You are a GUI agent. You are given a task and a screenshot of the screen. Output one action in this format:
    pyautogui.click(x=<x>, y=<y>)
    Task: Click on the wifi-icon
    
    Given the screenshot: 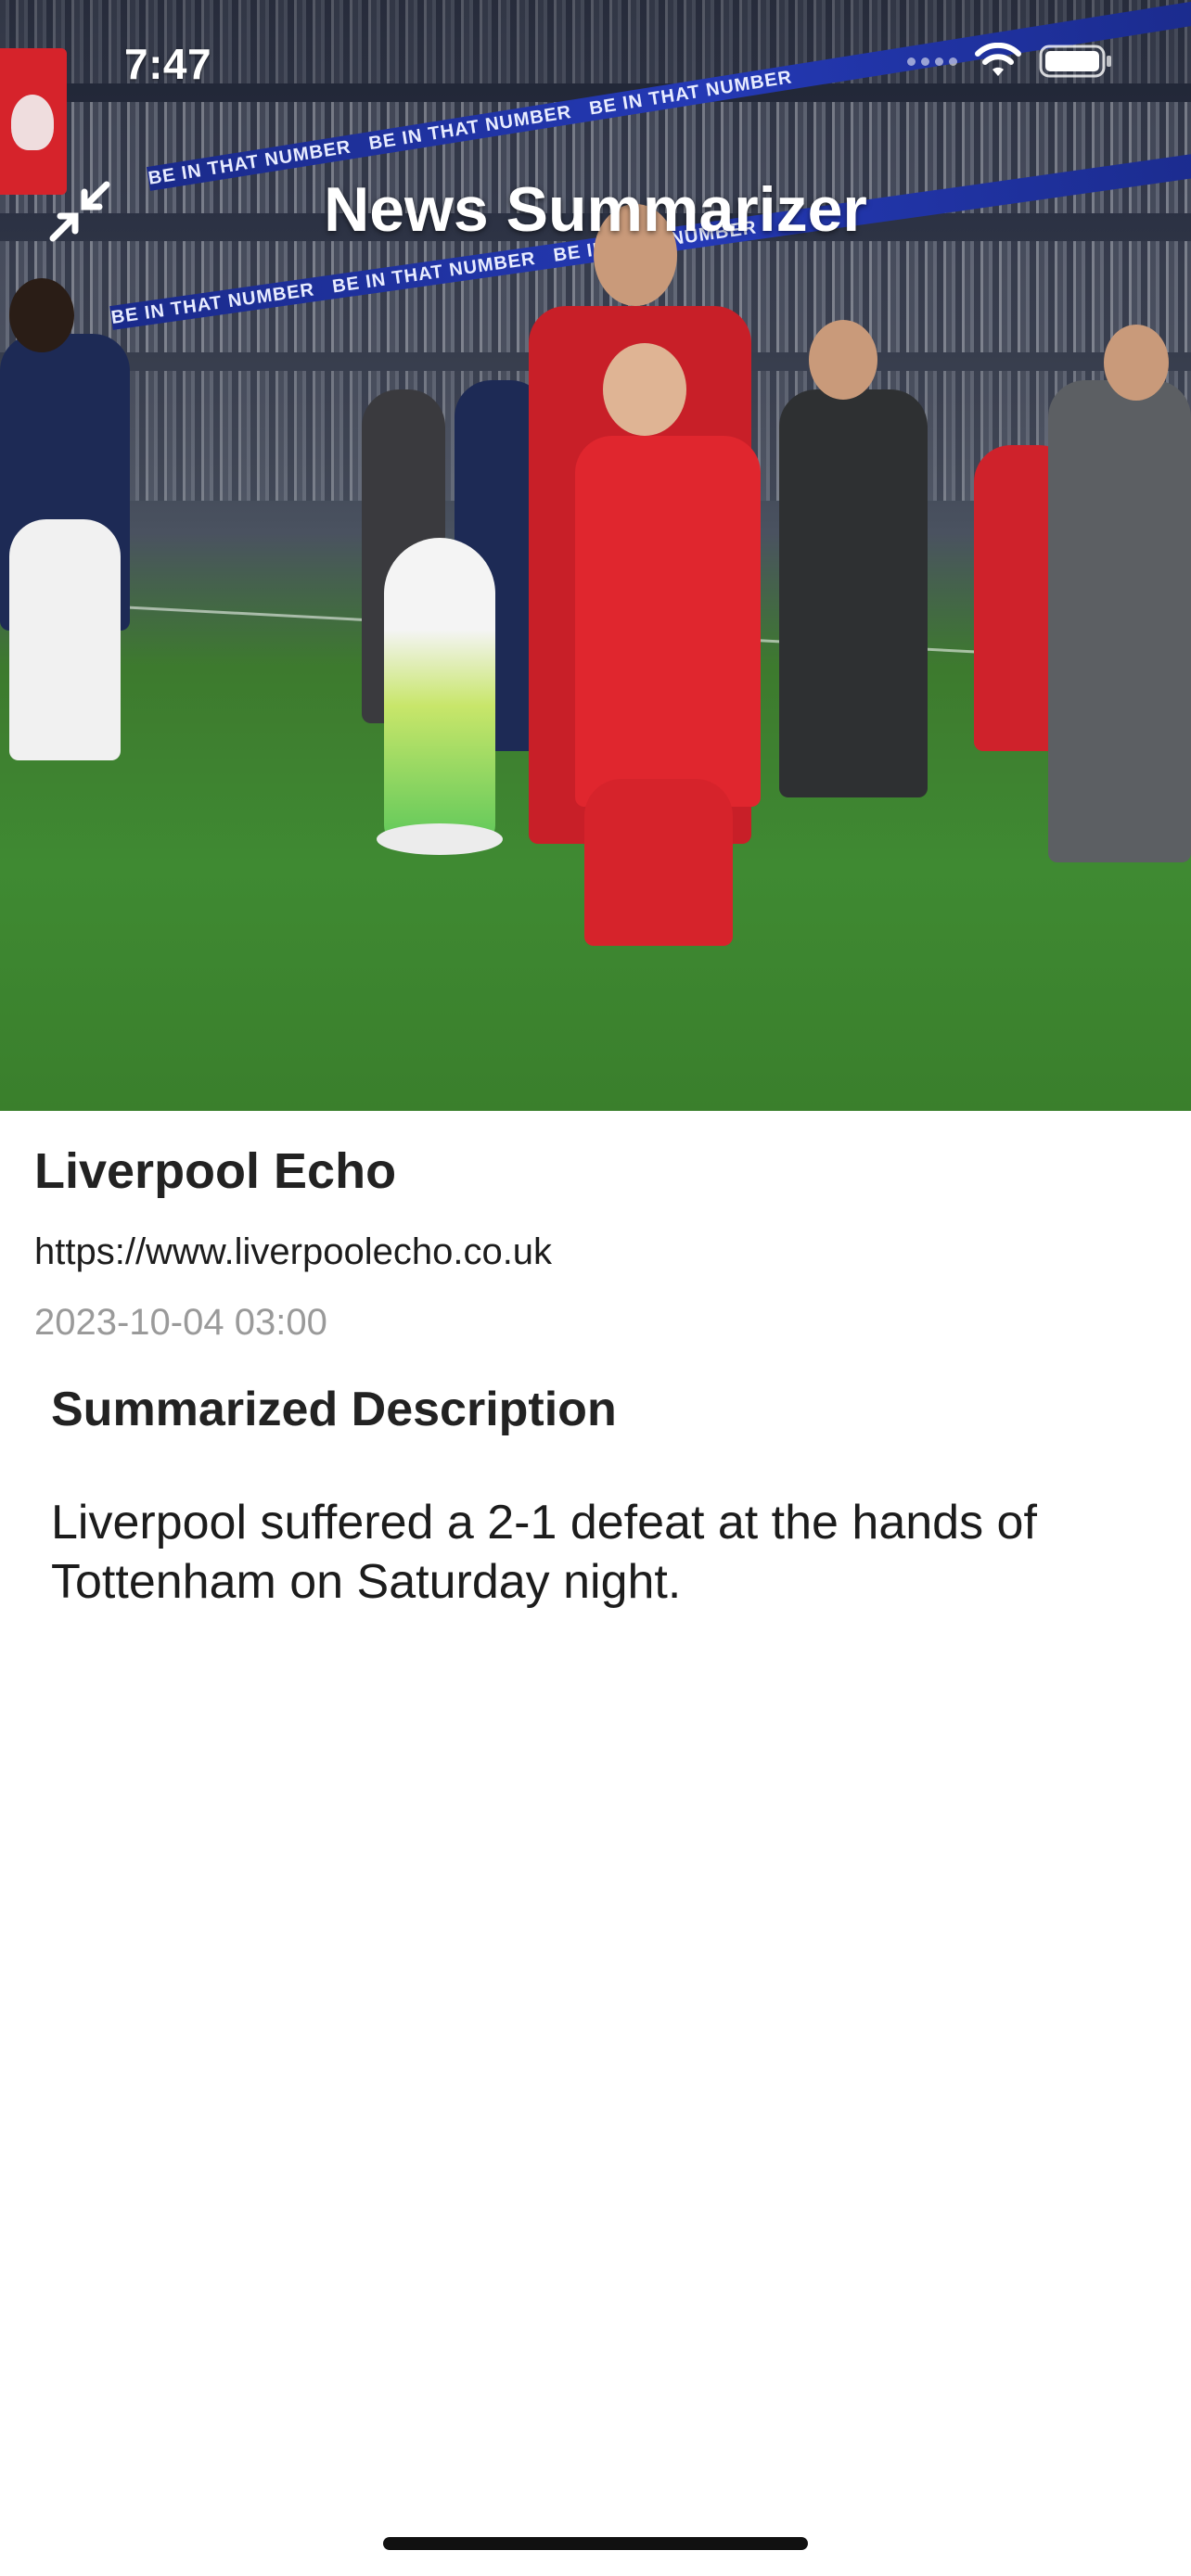 What is the action you would take?
    pyautogui.click(x=998, y=59)
    